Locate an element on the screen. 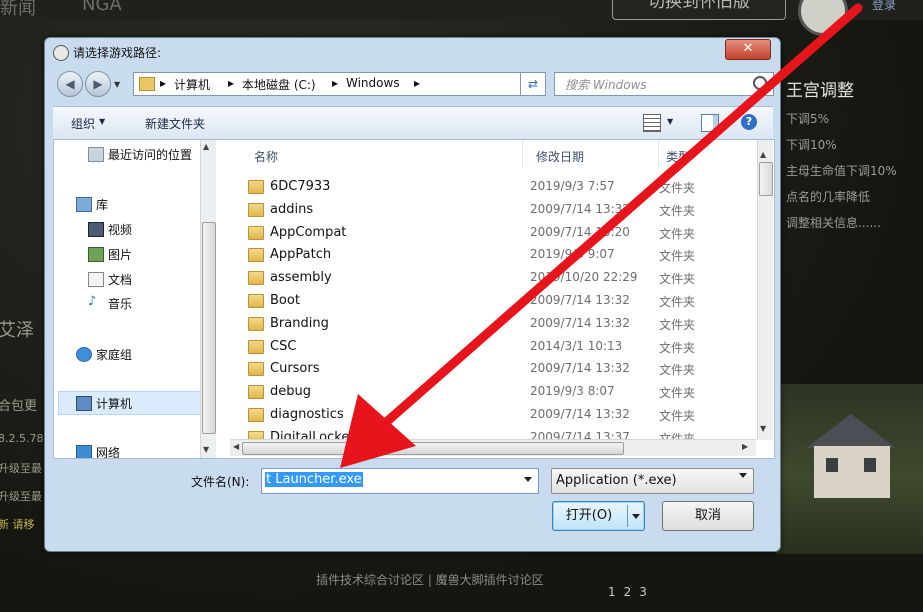 The image size is (923, 612). filename-input: t Launcher.exe is located at coordinates (400, 481).